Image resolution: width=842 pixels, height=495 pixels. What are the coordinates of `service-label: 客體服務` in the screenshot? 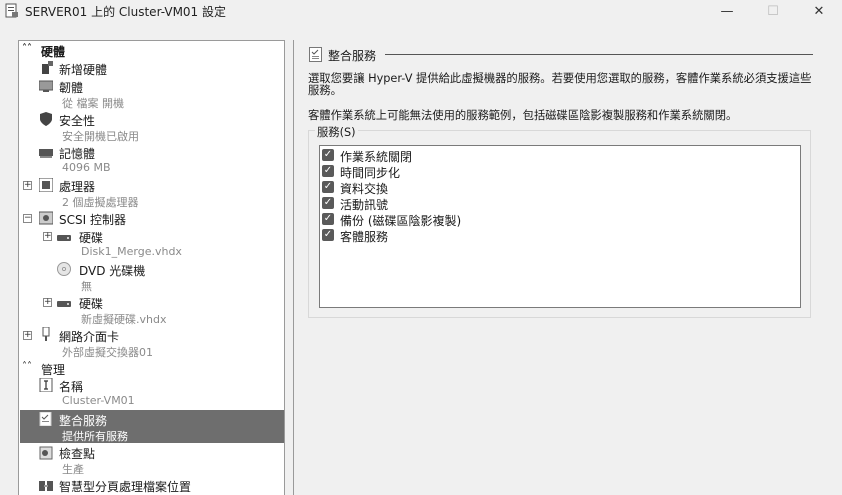 It's located at (364, 237).